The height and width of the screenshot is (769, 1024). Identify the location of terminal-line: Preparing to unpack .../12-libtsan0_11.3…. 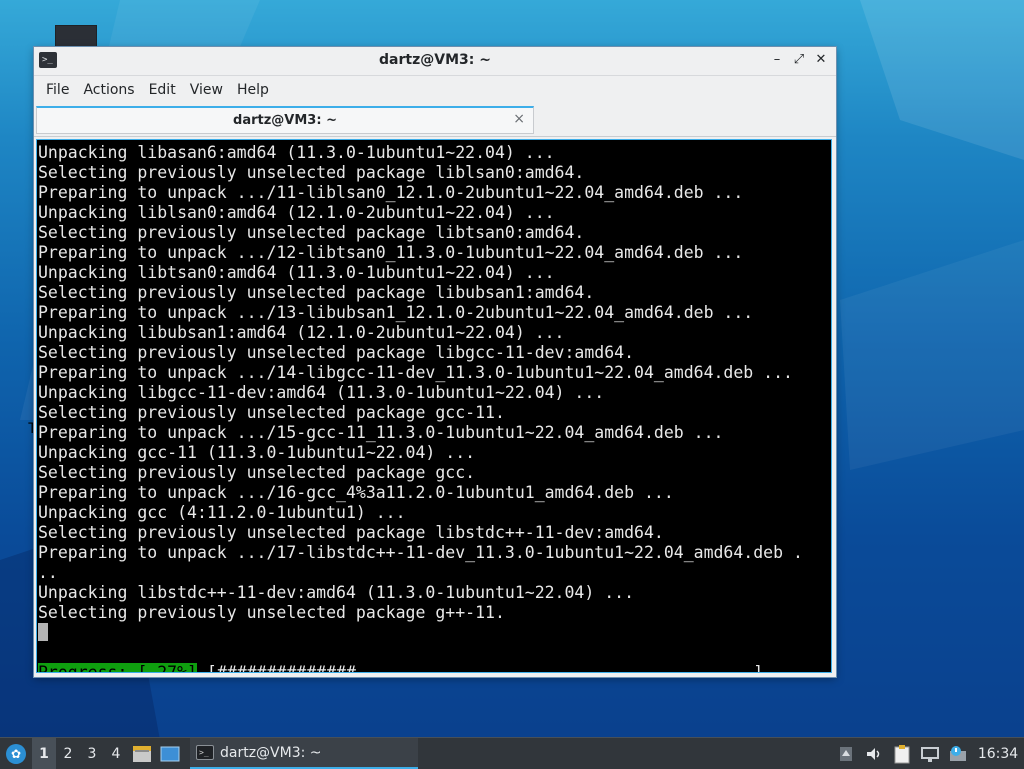
(391, 252).